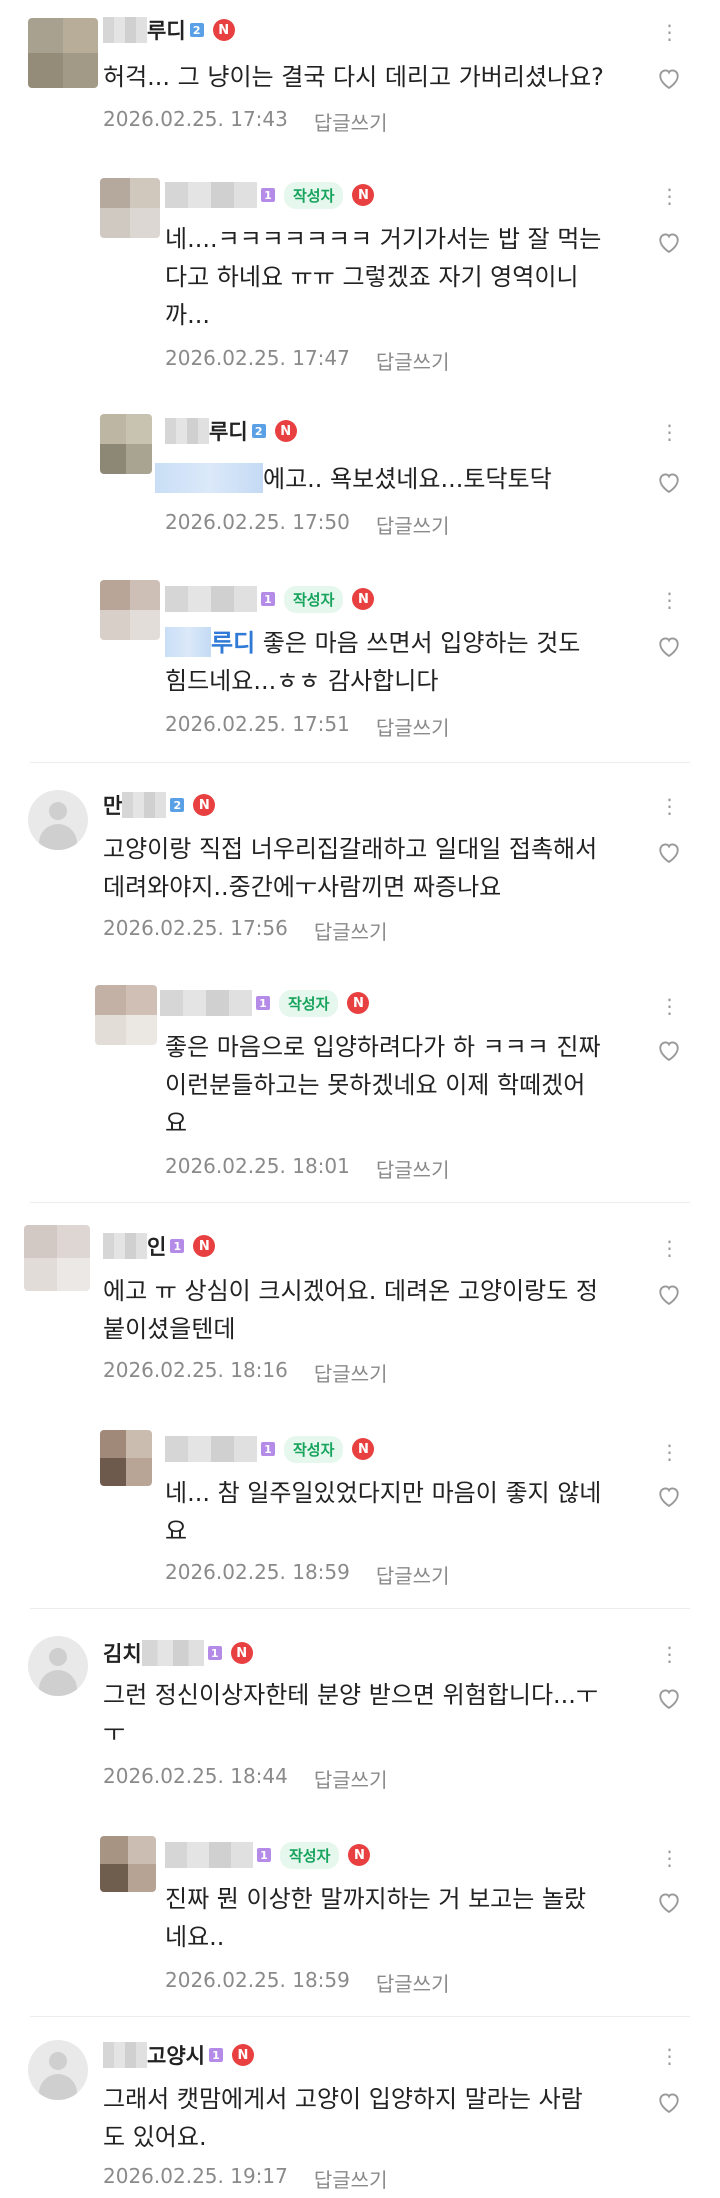 This screenshot has height=2198, width=720. What do you see at coordinates (122, 1653) in the screenshot?
I see `nickname: 김치` at bounding box center [122, 1653].